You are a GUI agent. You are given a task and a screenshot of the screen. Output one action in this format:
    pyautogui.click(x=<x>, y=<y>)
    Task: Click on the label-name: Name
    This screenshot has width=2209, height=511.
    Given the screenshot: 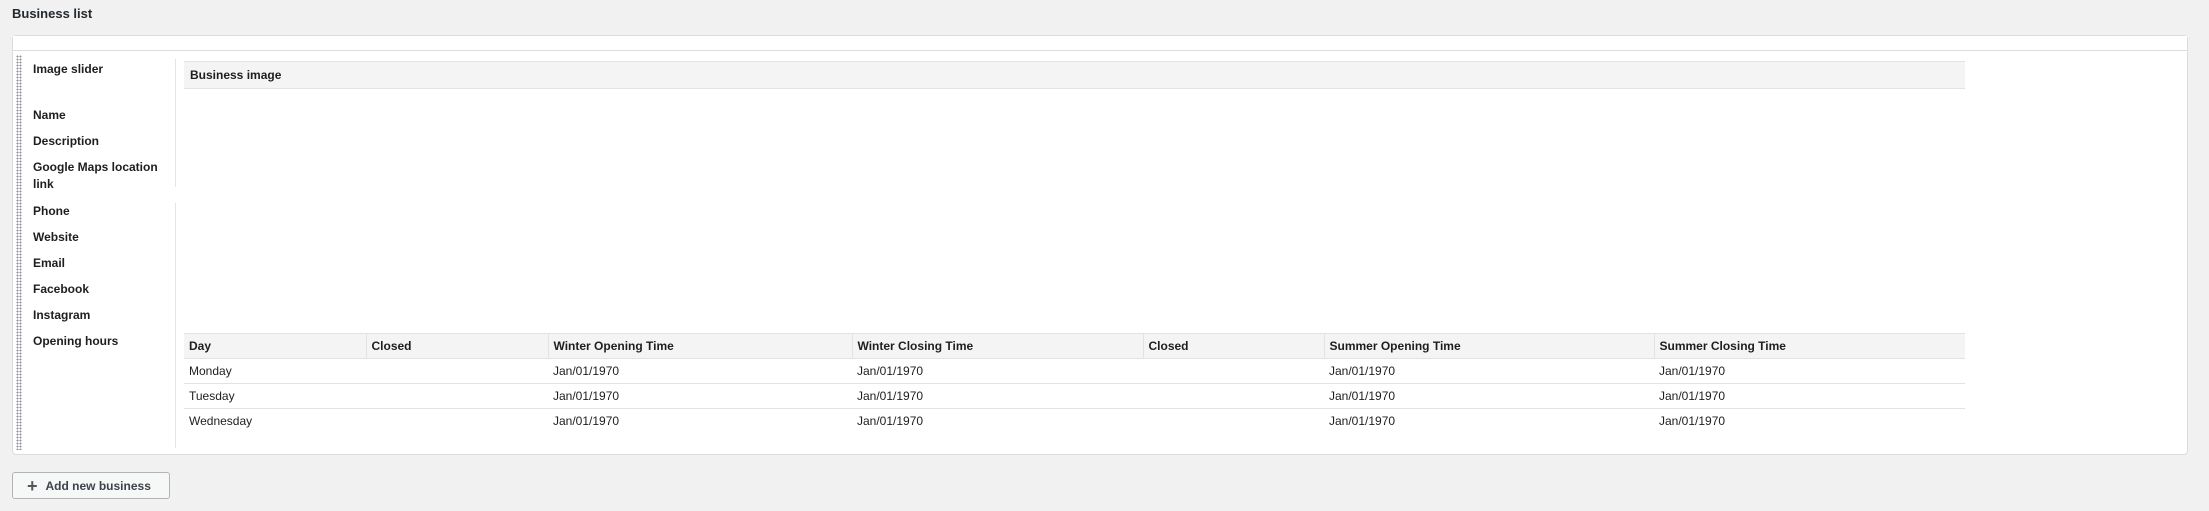 What is the action you would take?
    pyautogui.click(x=49, y=115)
    